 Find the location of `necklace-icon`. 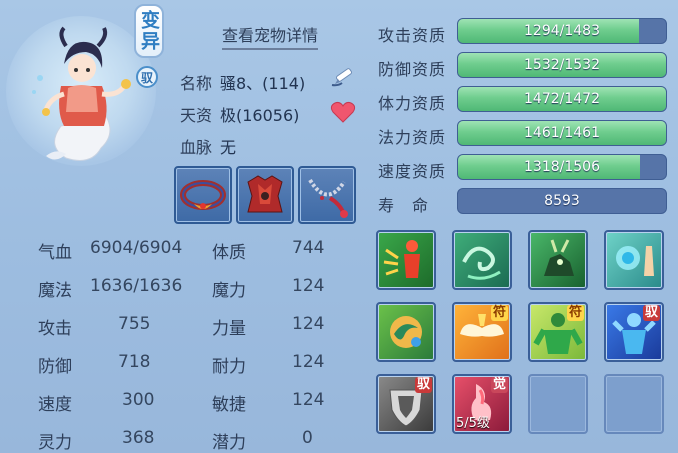

necklace-icon is located at coordinates (328, 198).